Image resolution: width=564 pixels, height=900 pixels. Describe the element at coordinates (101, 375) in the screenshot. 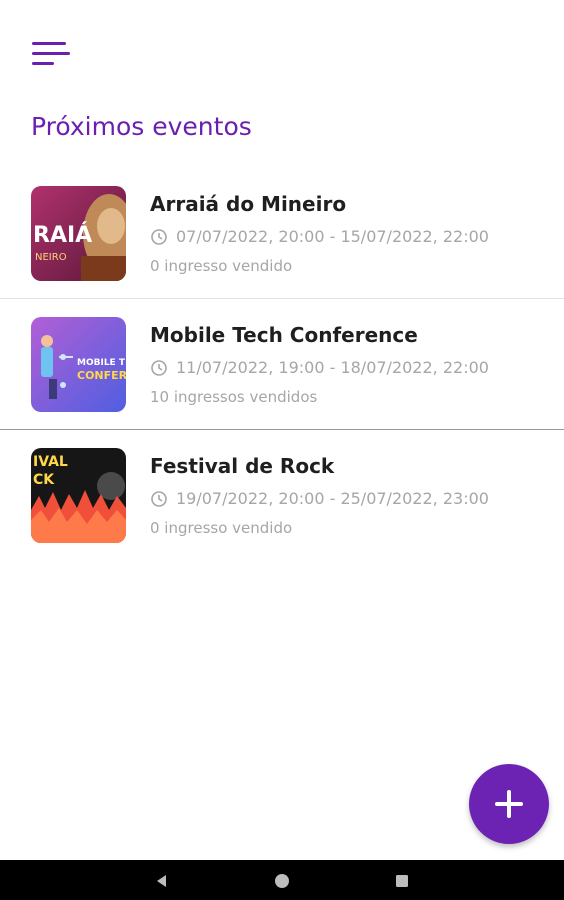

I see `svg-text: CONFER` at that location.